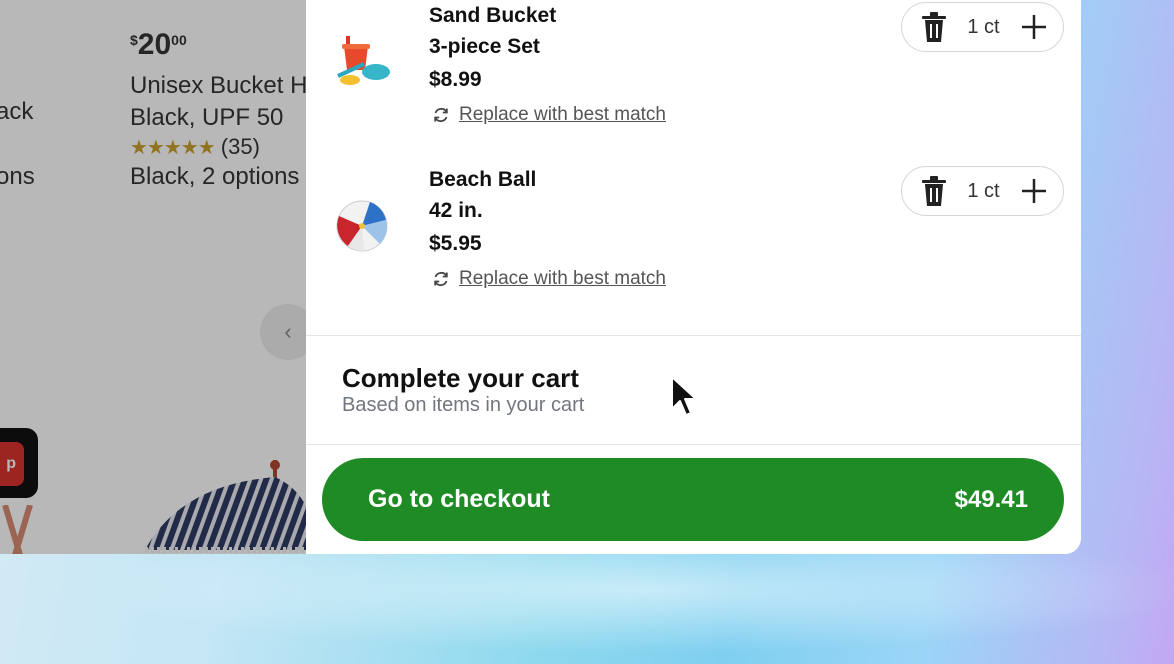  What do you see at coordinates (991, 499) in the screenshot?
I see `checkout-total: $49.41` at bounding box center [991, 499].